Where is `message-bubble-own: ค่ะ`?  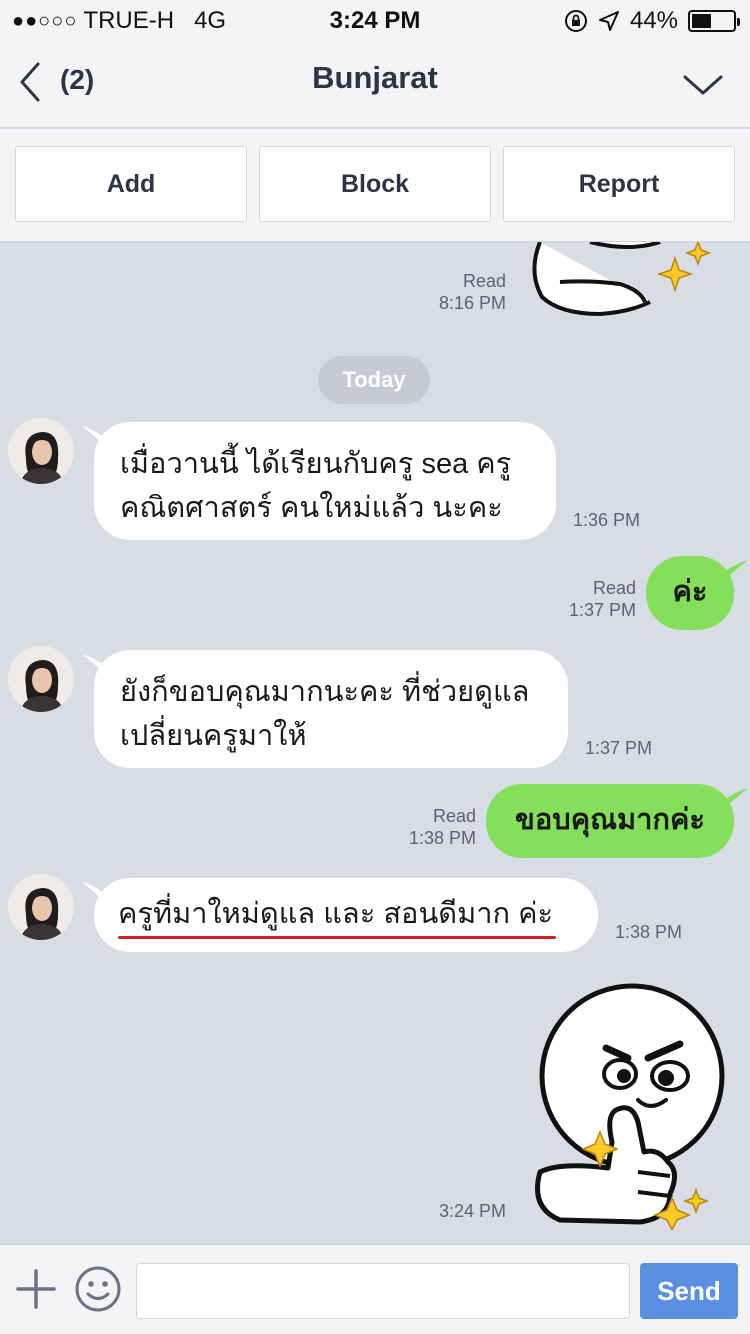 message-bubble-own: ค่ะ is located at coordinates (690, 593).